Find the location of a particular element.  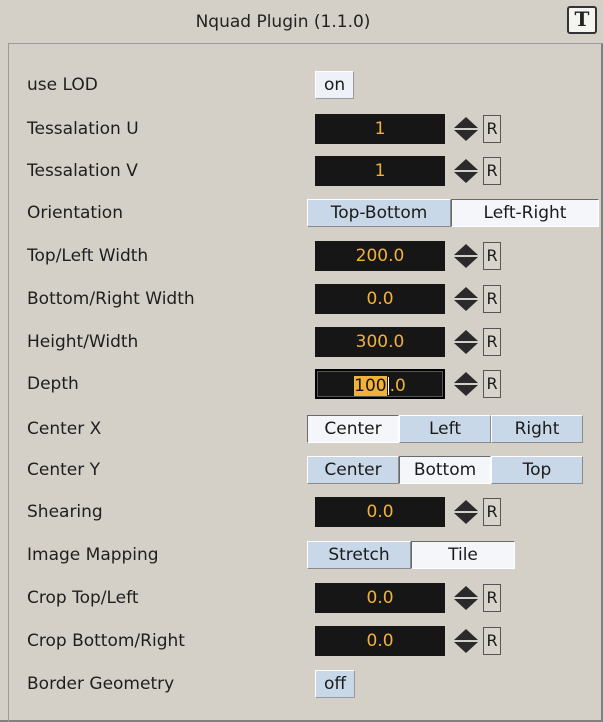

image-mapping-label: Image Mapping is located at coordinates (93, 555).